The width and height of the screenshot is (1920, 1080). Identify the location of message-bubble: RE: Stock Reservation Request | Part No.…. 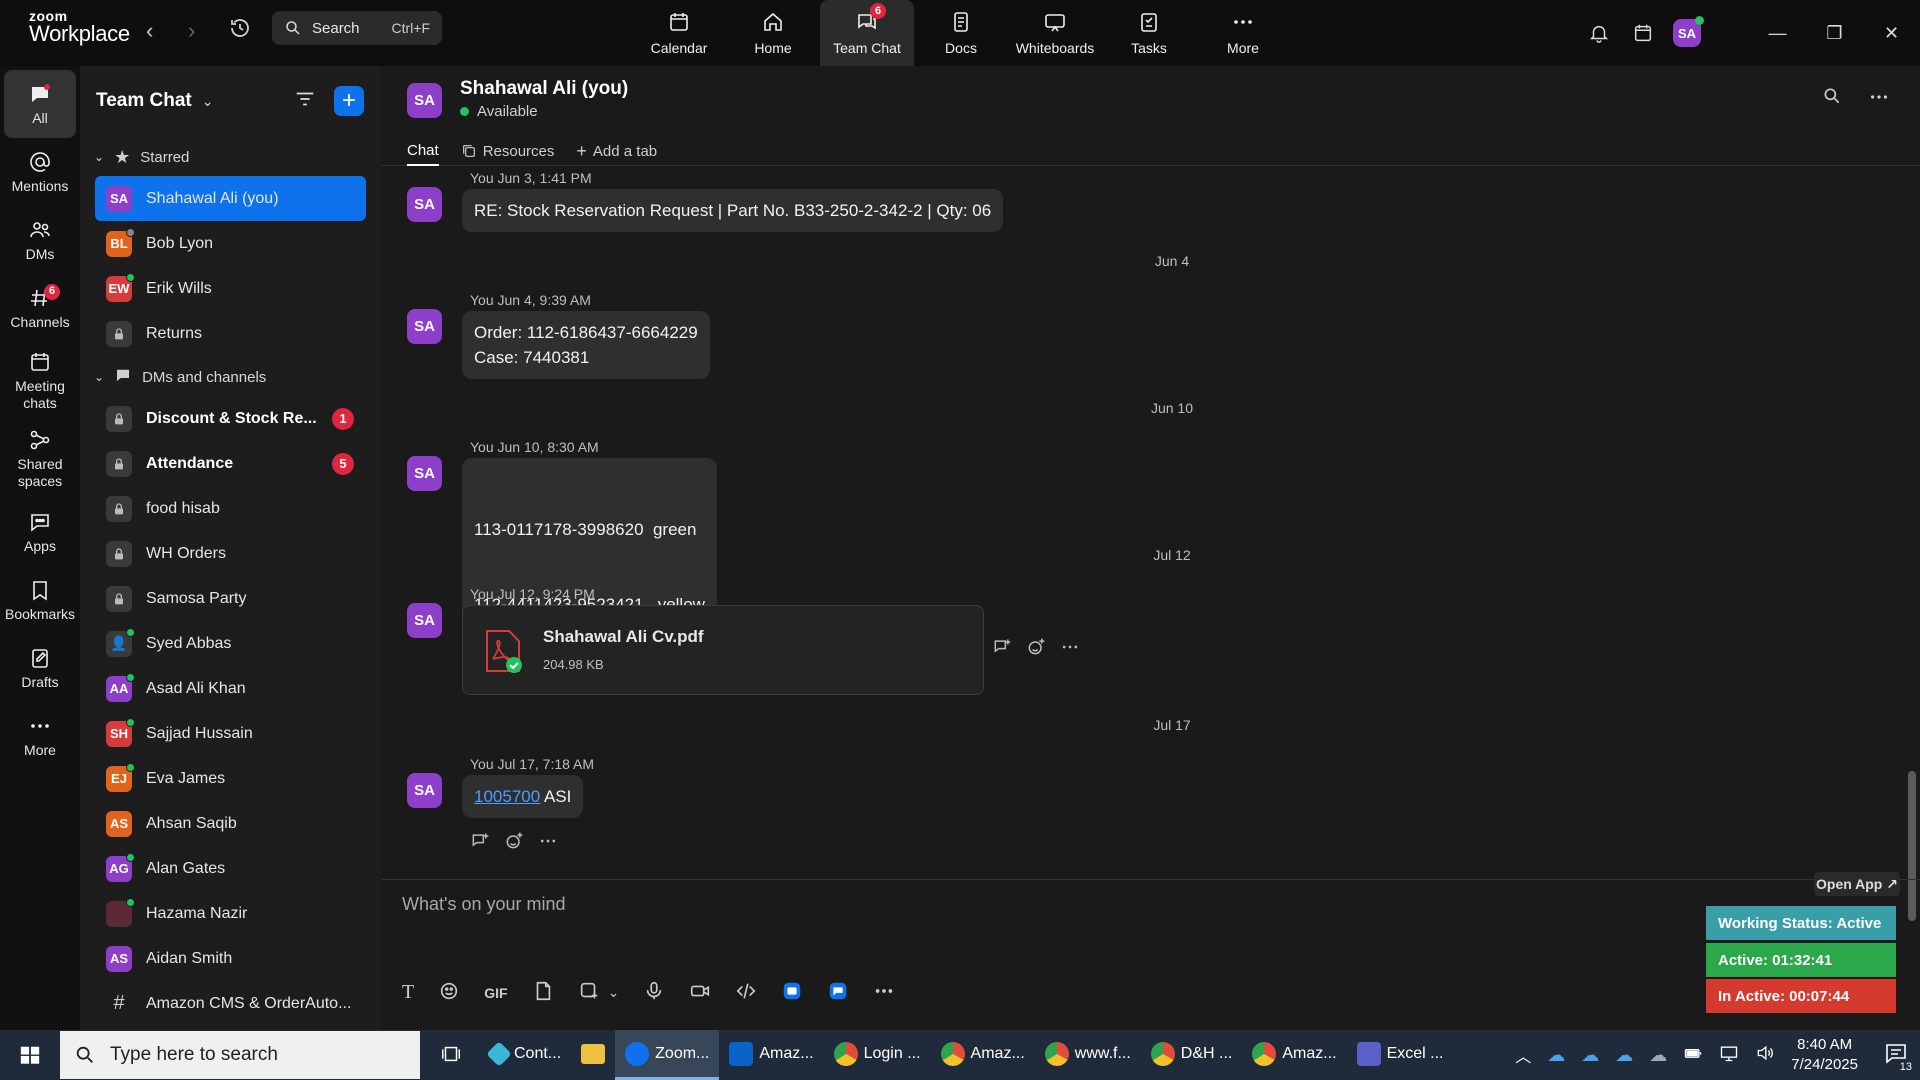
(733, 210).